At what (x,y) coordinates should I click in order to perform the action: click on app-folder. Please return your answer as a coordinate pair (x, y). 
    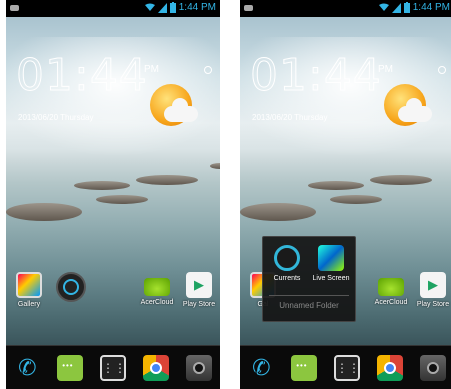
    Looking at the image, I should click on (71, 287).